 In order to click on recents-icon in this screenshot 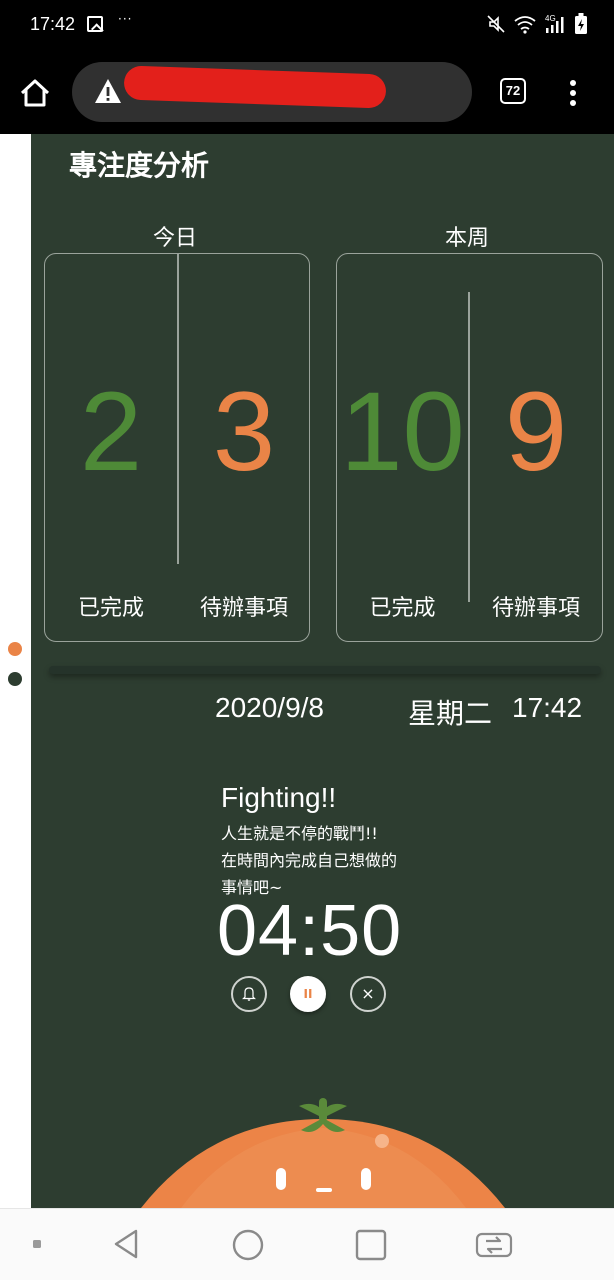, I will do `click(371, 1245)`.